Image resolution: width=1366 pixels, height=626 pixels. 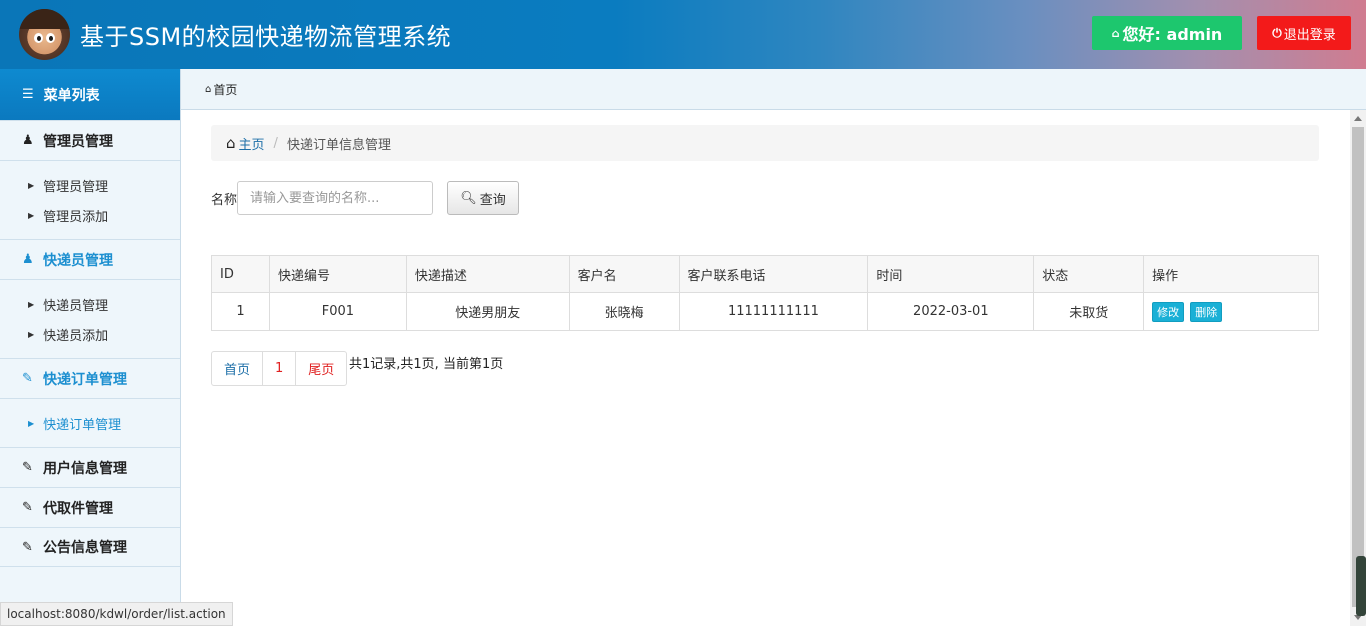 I want to click on sidebar-group-users: ✎ 用户信息管理, so click(x=90, y=467).